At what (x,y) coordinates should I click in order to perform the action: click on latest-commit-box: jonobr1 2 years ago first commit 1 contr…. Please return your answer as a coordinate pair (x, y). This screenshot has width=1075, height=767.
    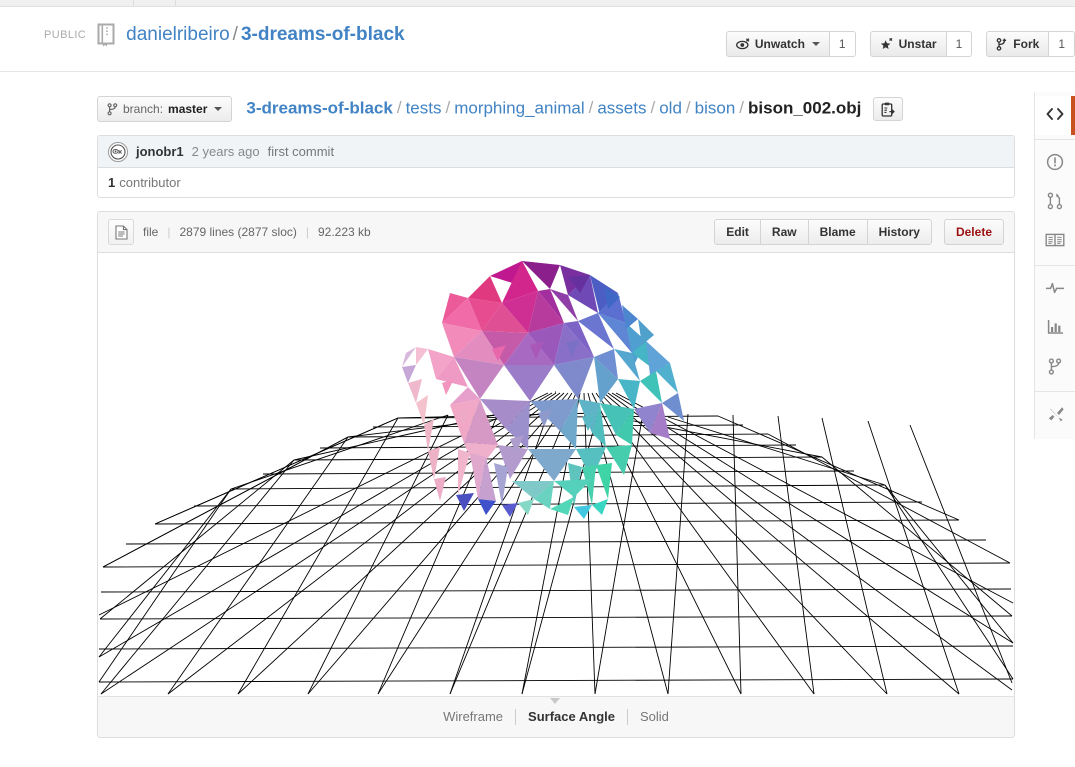
    Looking at the image, I should click on (556, 166).